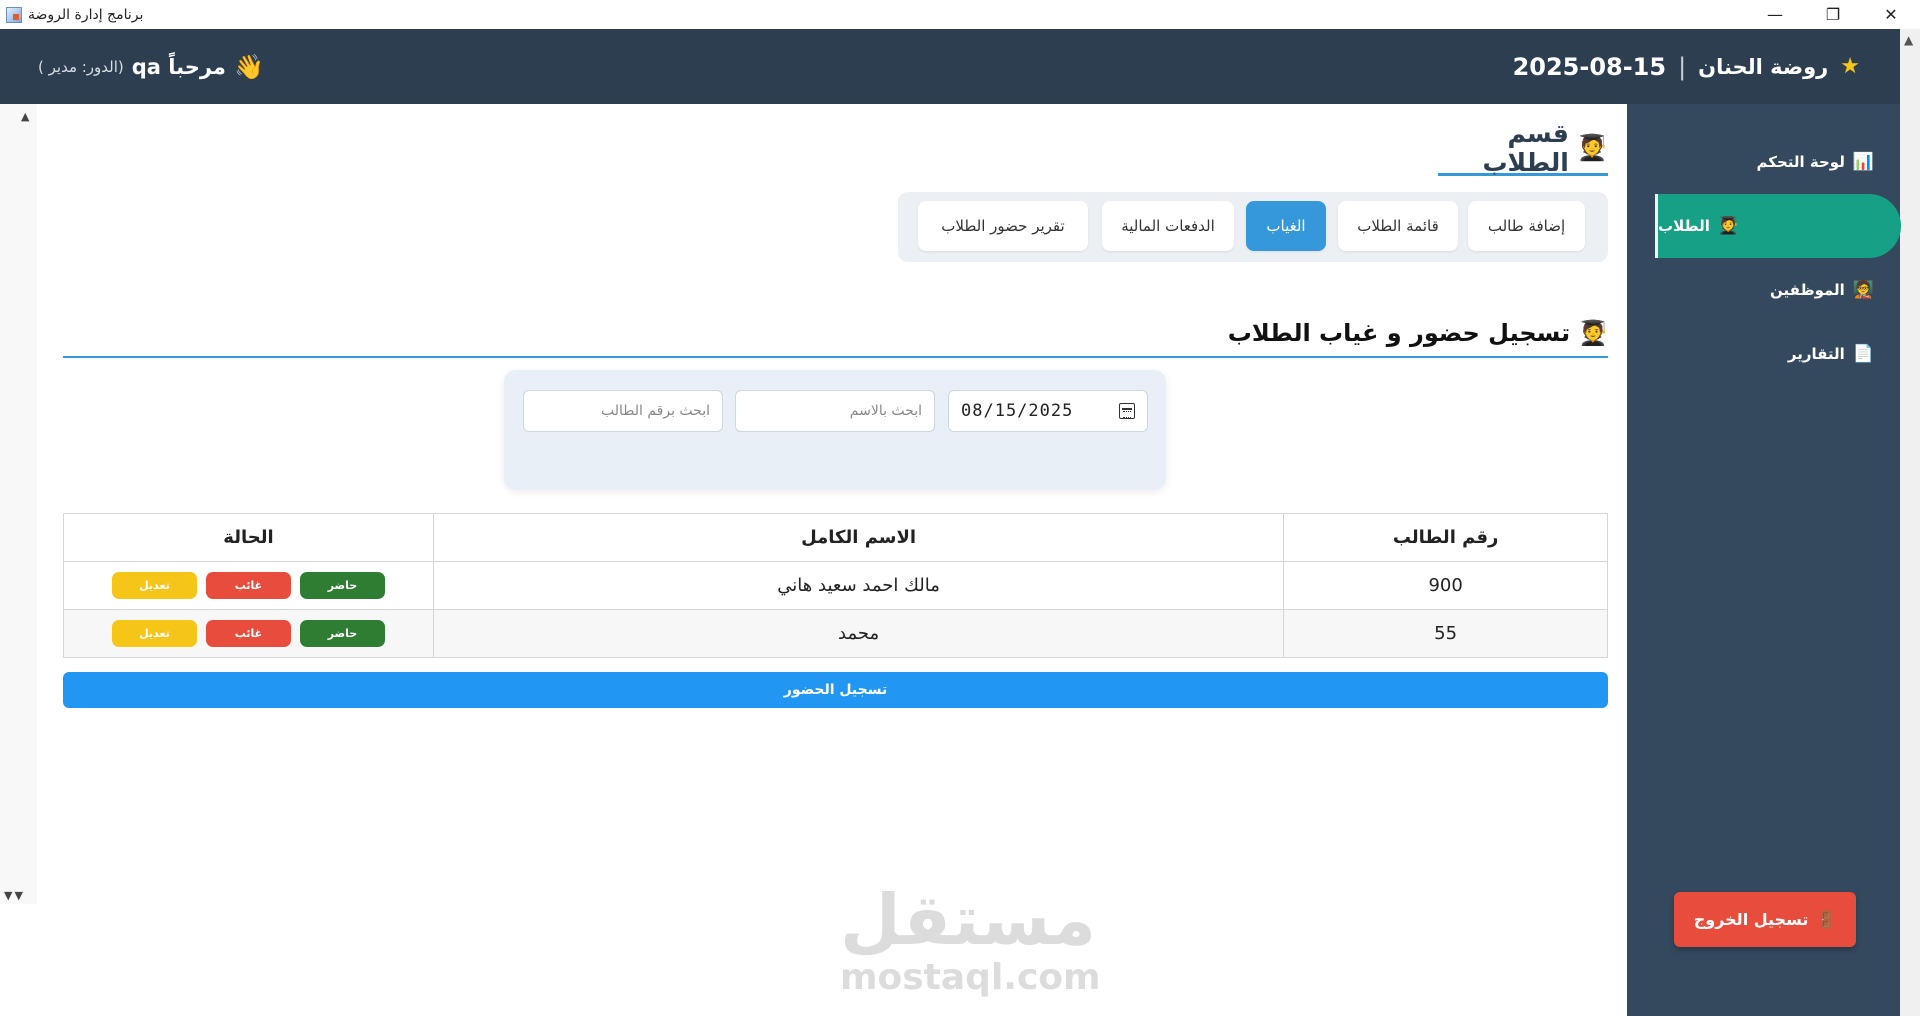  I want to click on window-titlebar: برنامج إدارة الروضة — ❐ ✕, so click(960, 14).